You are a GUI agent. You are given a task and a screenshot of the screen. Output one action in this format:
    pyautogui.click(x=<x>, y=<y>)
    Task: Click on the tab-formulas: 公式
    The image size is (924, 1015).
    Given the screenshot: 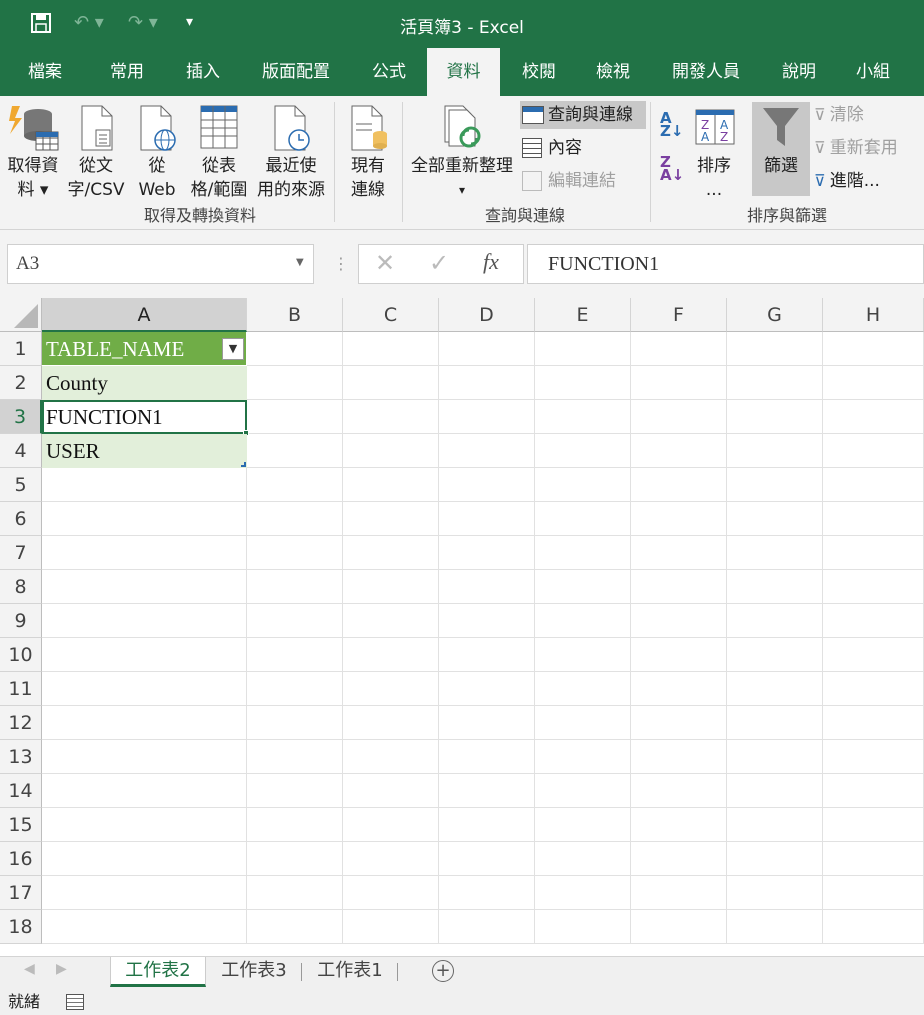 What is the action you would take?
    pyautogui.click(x=389, y=72)
    